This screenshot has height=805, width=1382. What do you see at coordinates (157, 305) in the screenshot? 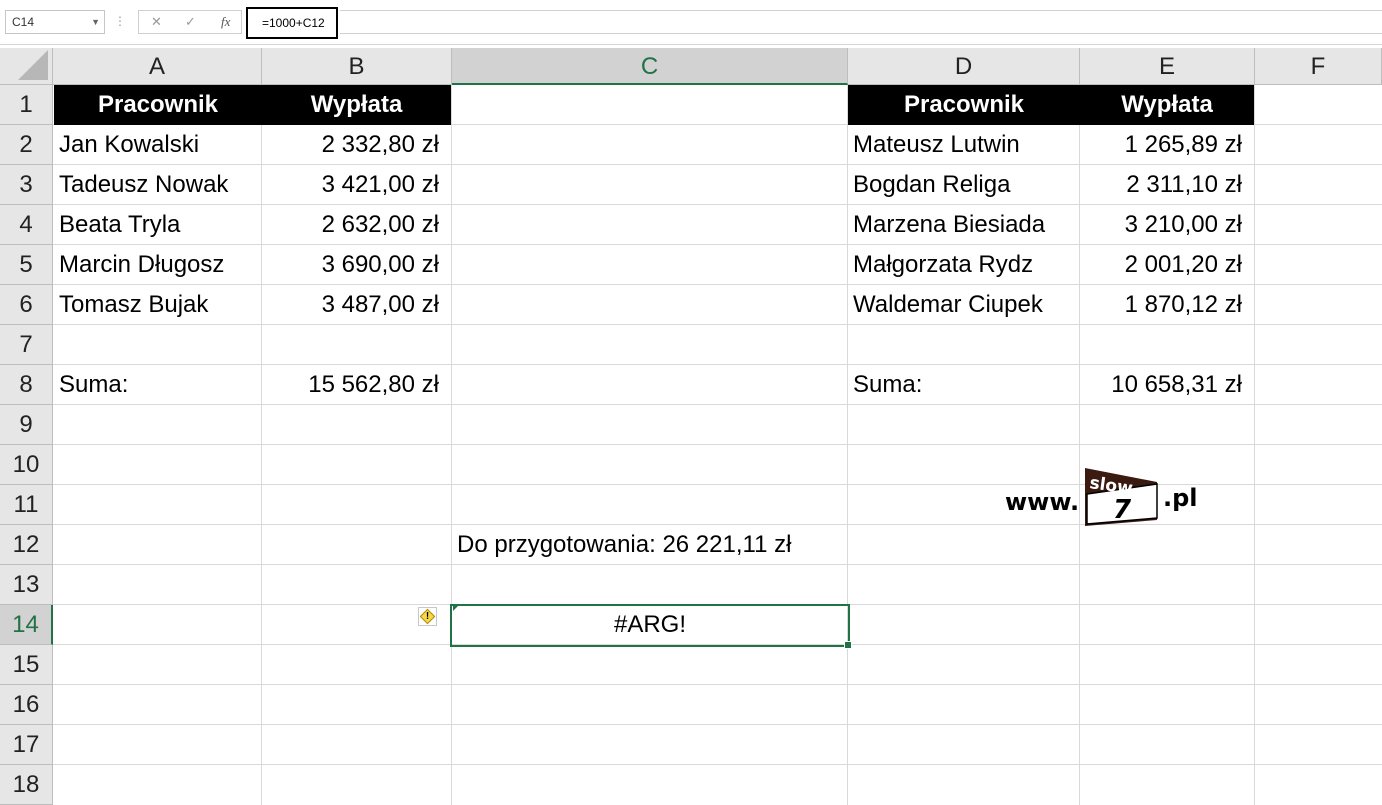
I see `cell-a6: Tomasz Bujak` at bounding box center [157, 305].